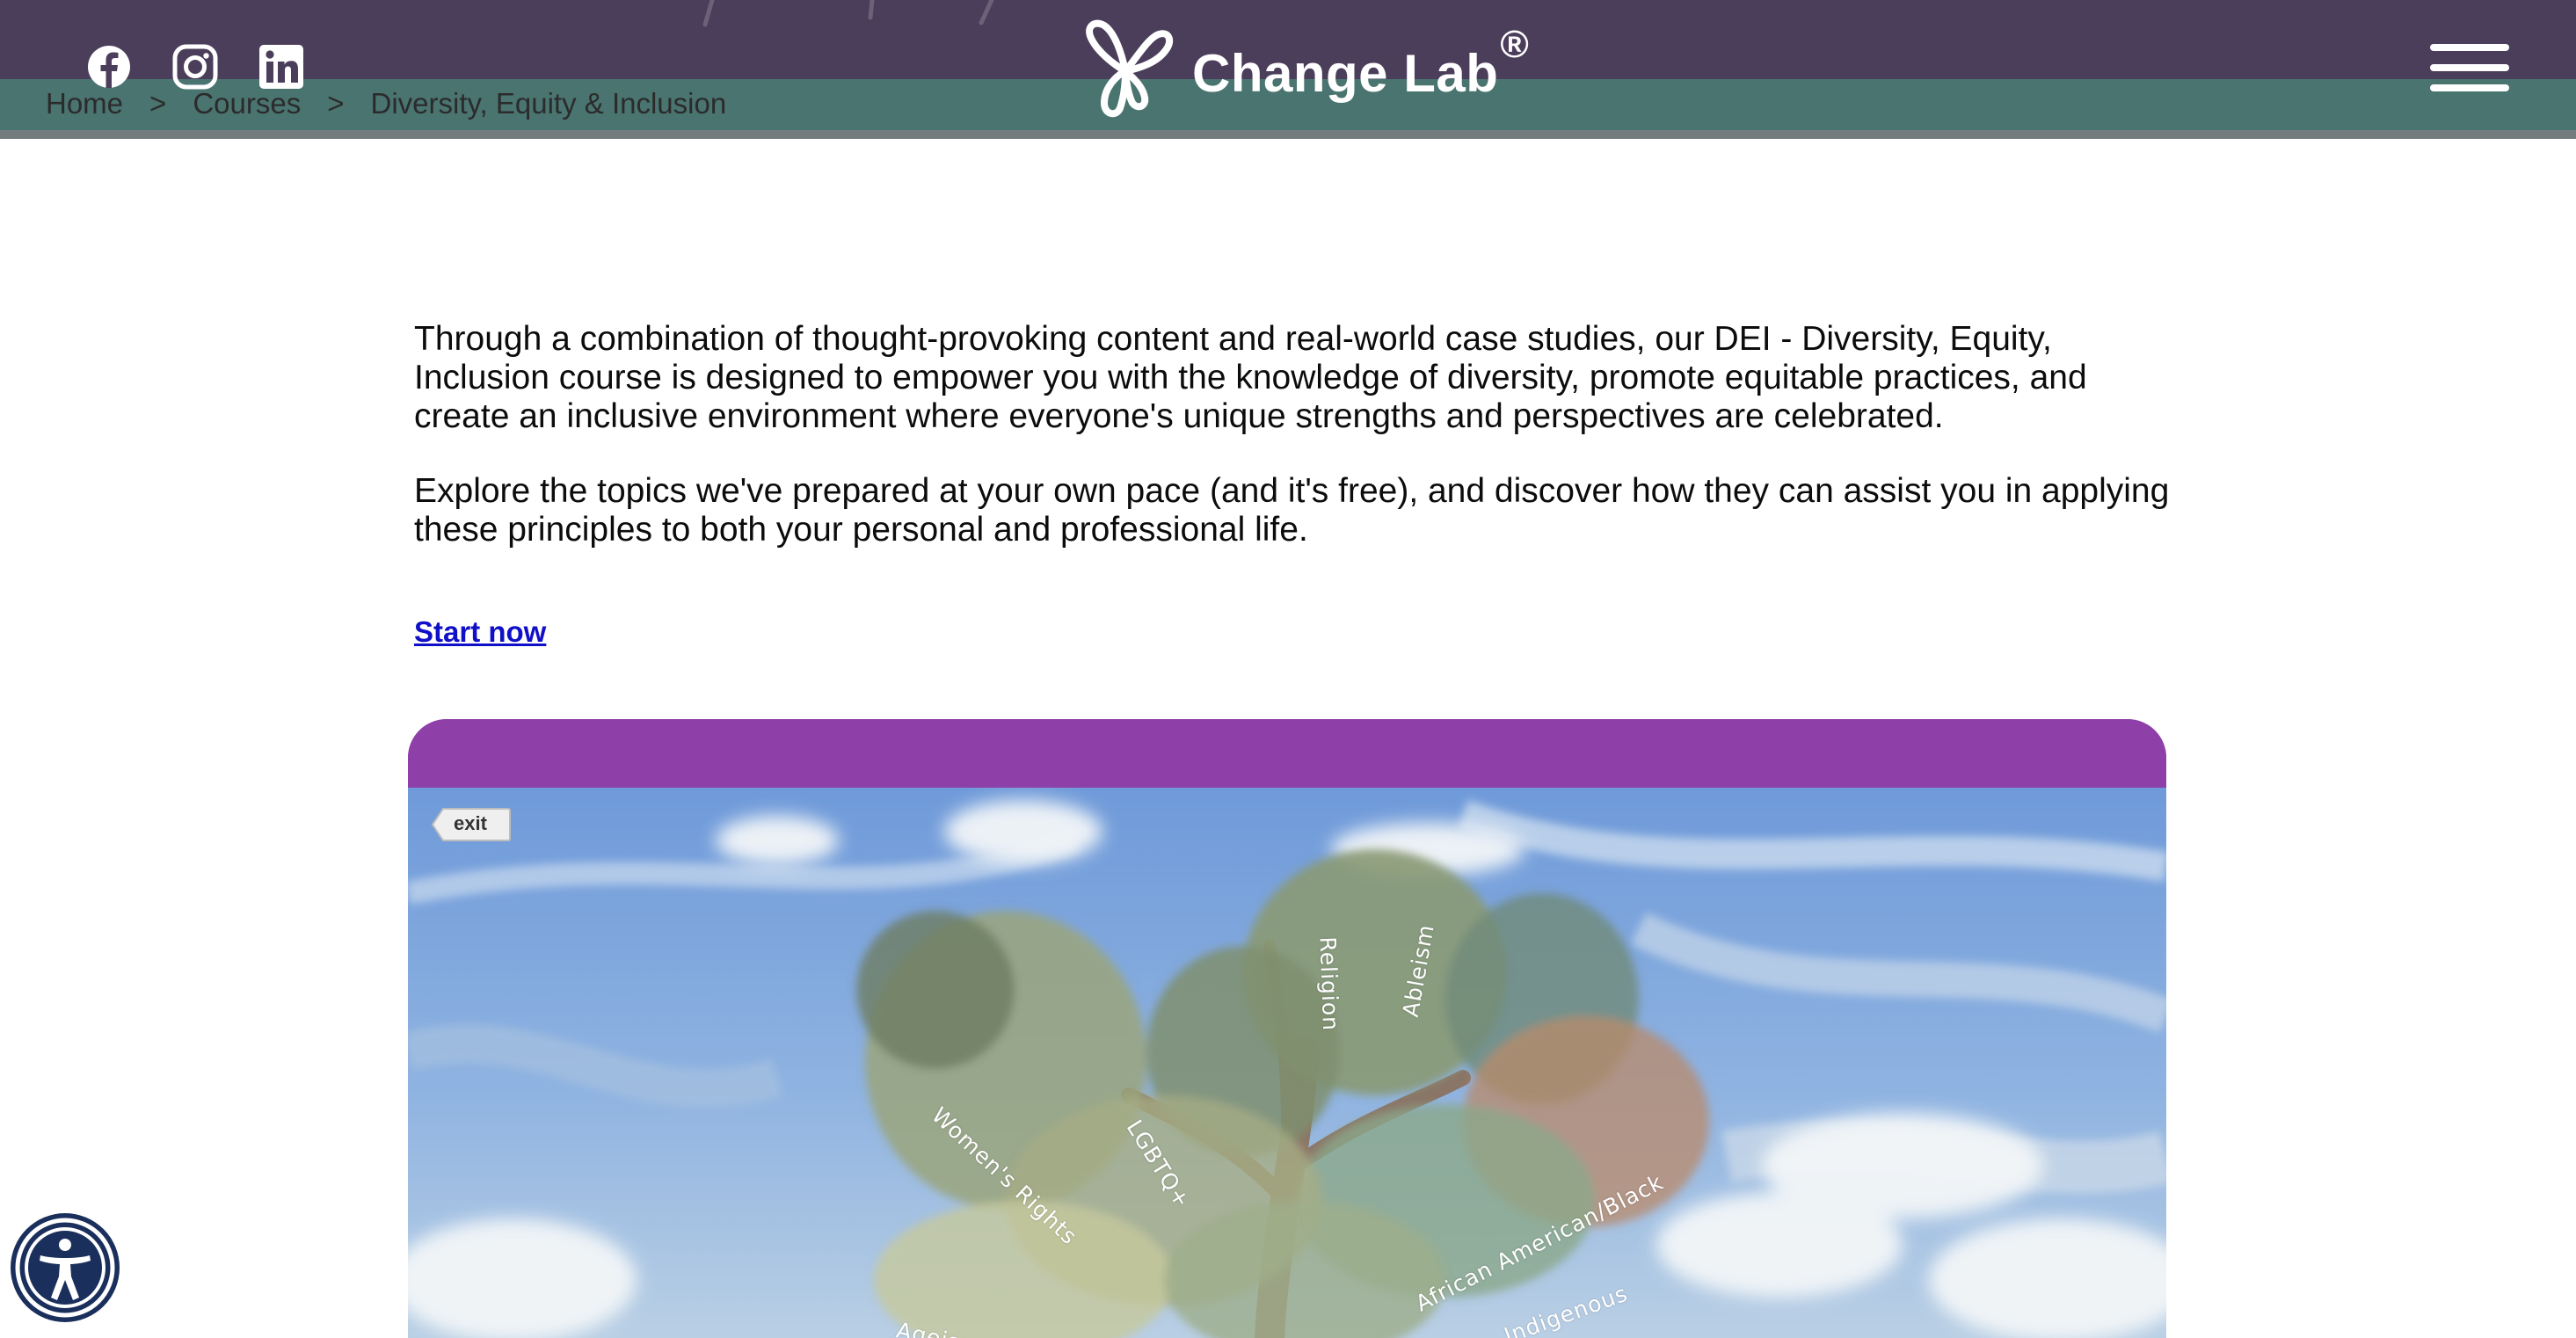 The width and height of the screenshot is (2576, 1338). Describe the element at coordinates (548, 104) in the screenshot. I see `breadcrumb-current: Diversity, Equity & Inclusion` at that location.